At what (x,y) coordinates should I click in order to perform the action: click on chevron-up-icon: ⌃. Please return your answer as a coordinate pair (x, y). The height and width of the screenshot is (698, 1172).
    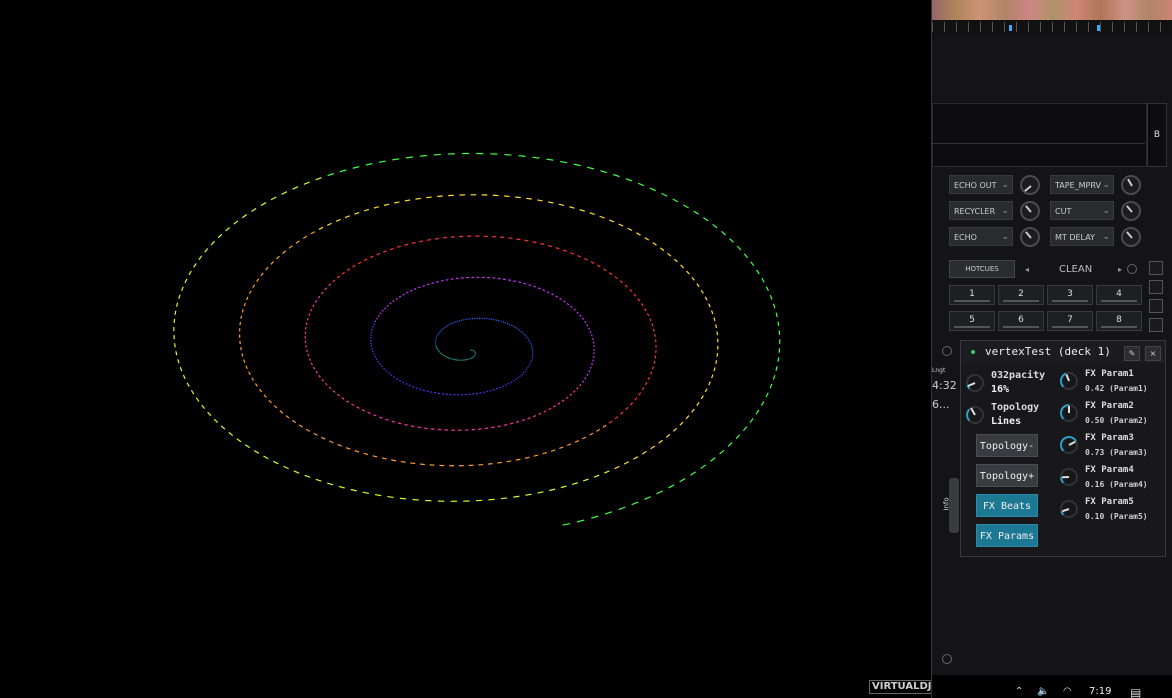
    Looking at the image, I should click on (1019, 691).